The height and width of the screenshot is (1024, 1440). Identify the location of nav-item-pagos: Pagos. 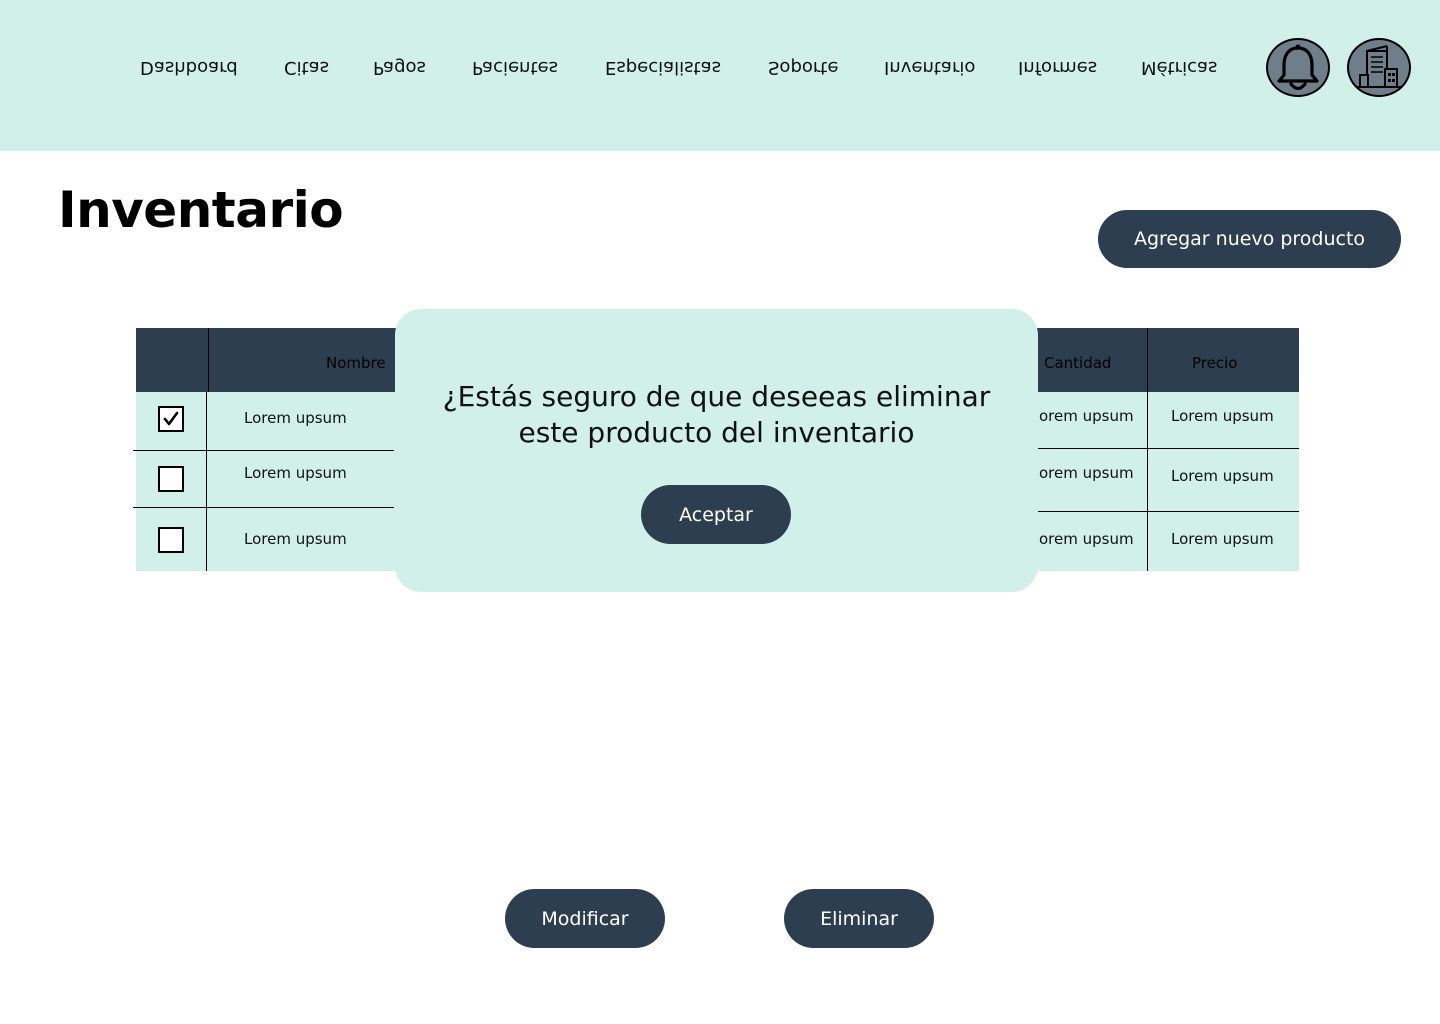
(399, 67).